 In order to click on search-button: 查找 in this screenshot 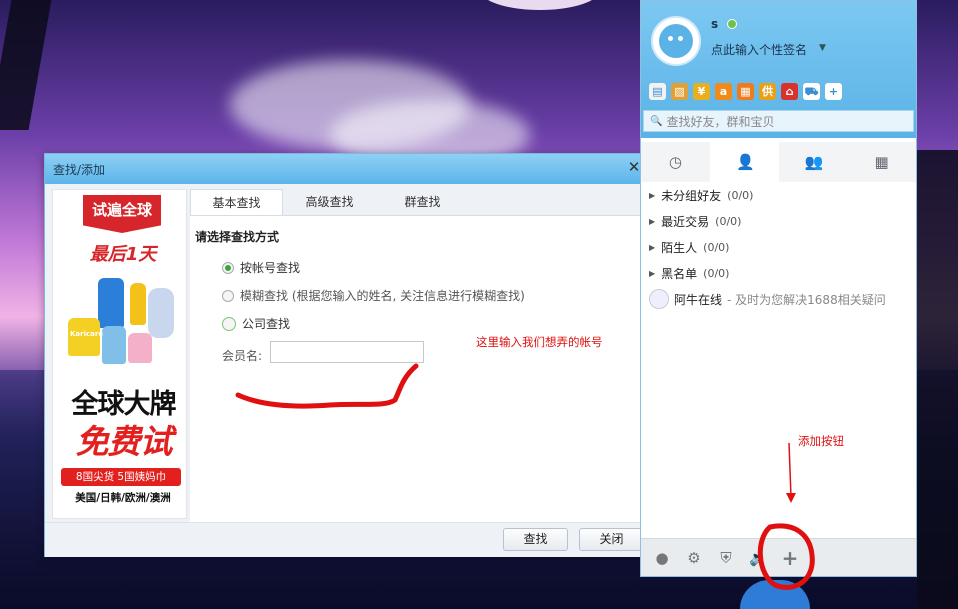, I will do `click(535, 539)`.